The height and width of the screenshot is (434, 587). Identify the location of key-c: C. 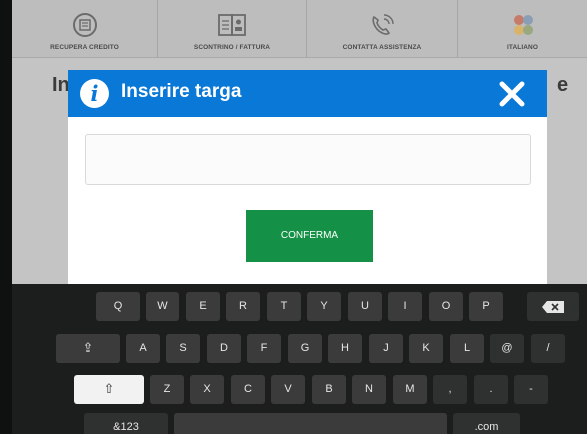
(248, 389).